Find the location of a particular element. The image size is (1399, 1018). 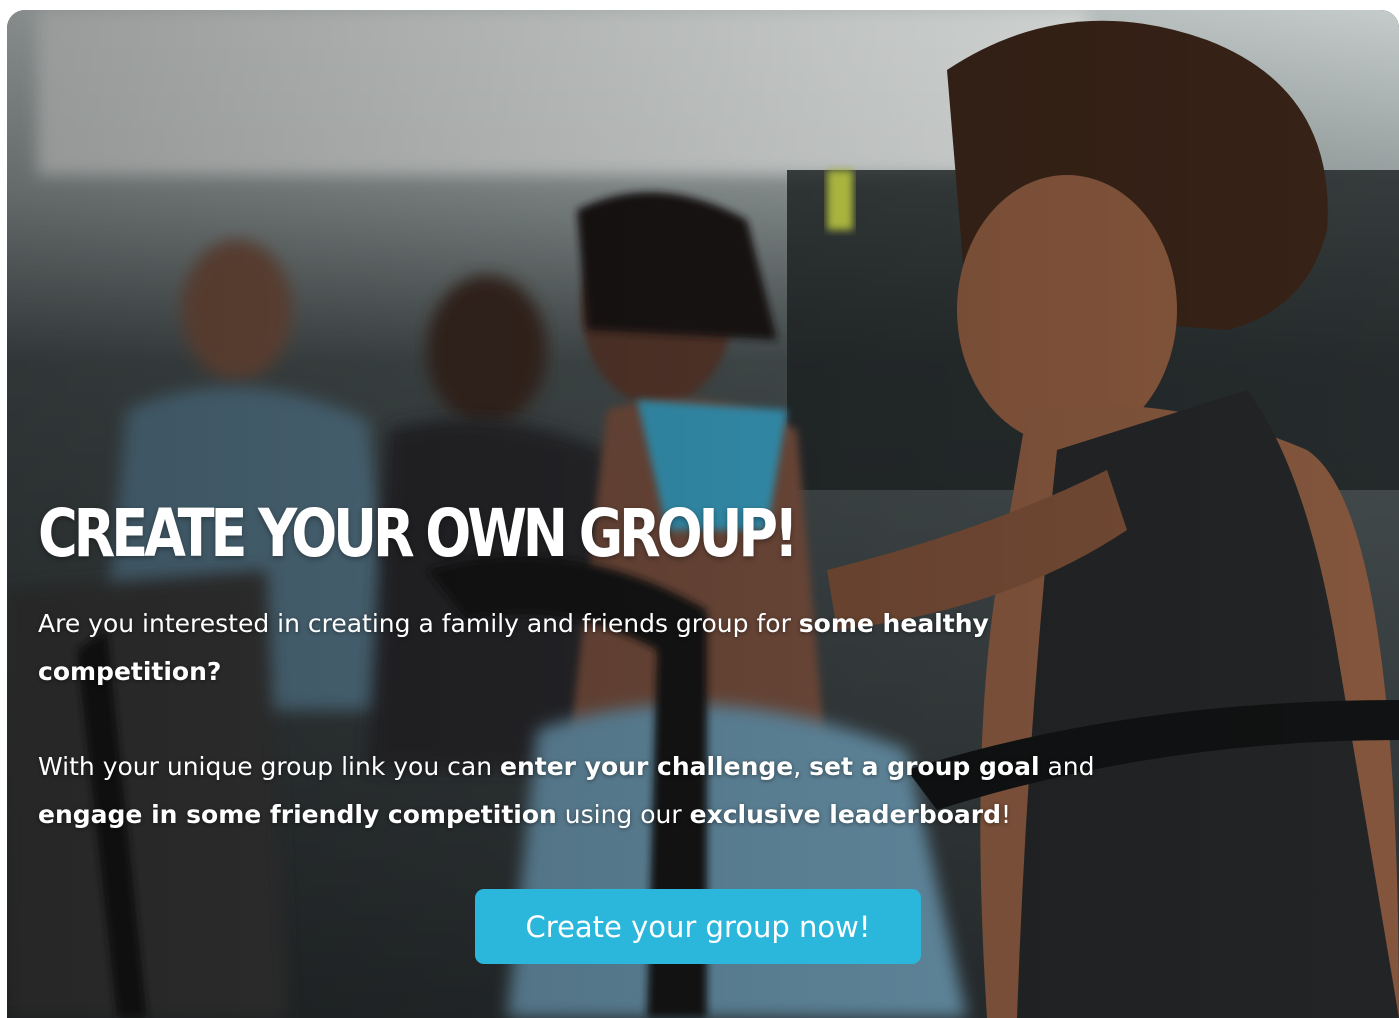

details-text-5: ! is located at coordinates (1006, 814).